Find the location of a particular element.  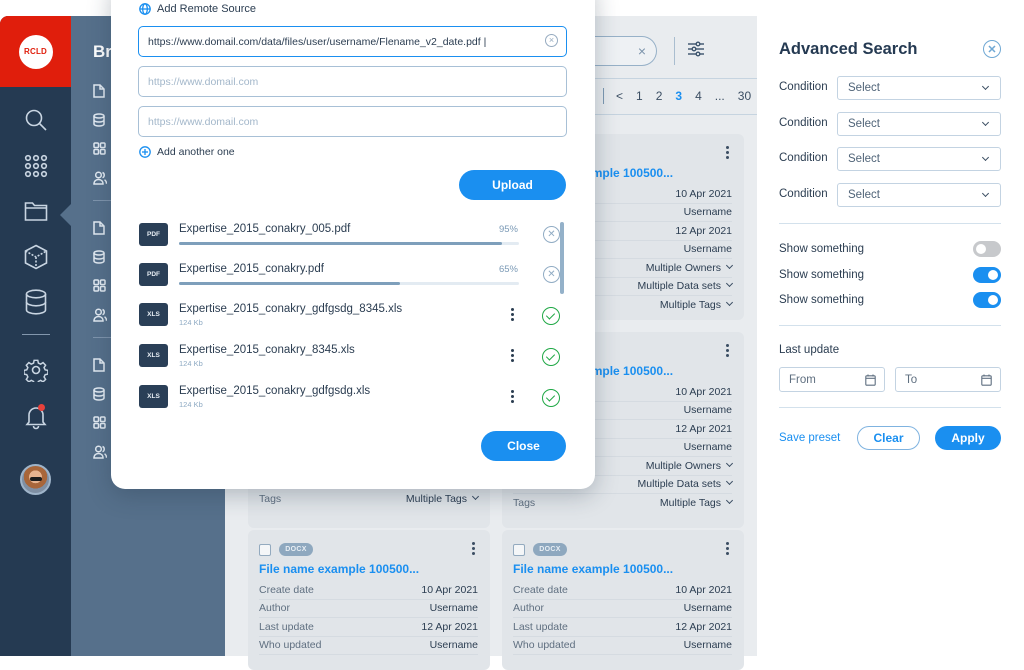

pager-prev: < is located at coordinates (619, 96).